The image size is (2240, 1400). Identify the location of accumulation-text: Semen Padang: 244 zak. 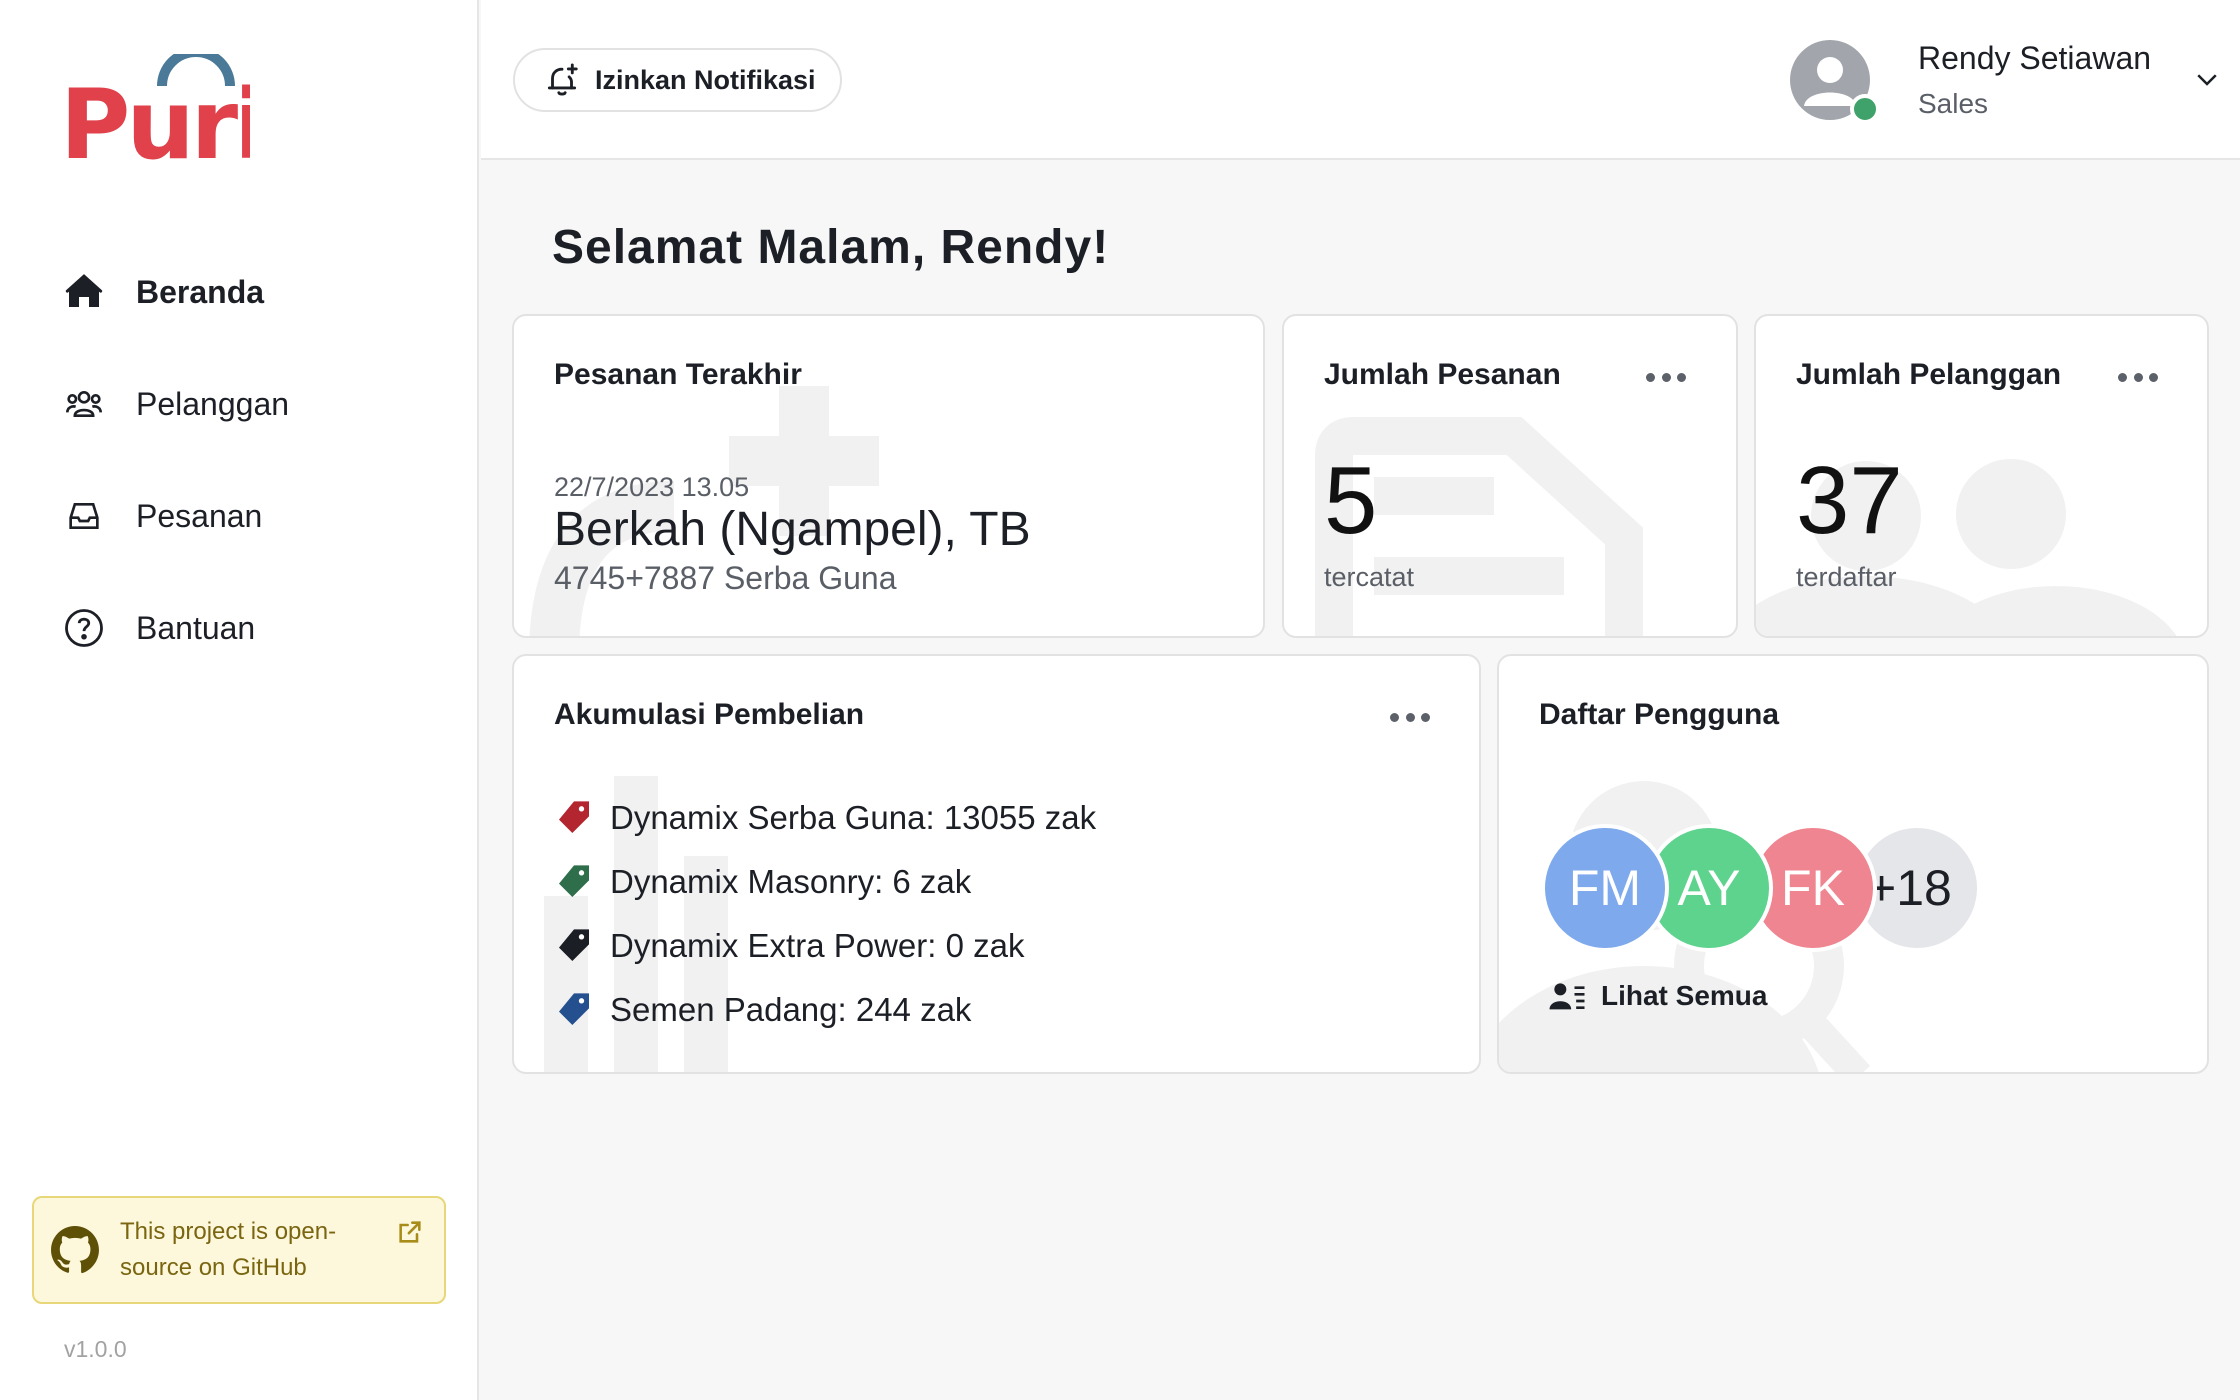
(791, 1009).